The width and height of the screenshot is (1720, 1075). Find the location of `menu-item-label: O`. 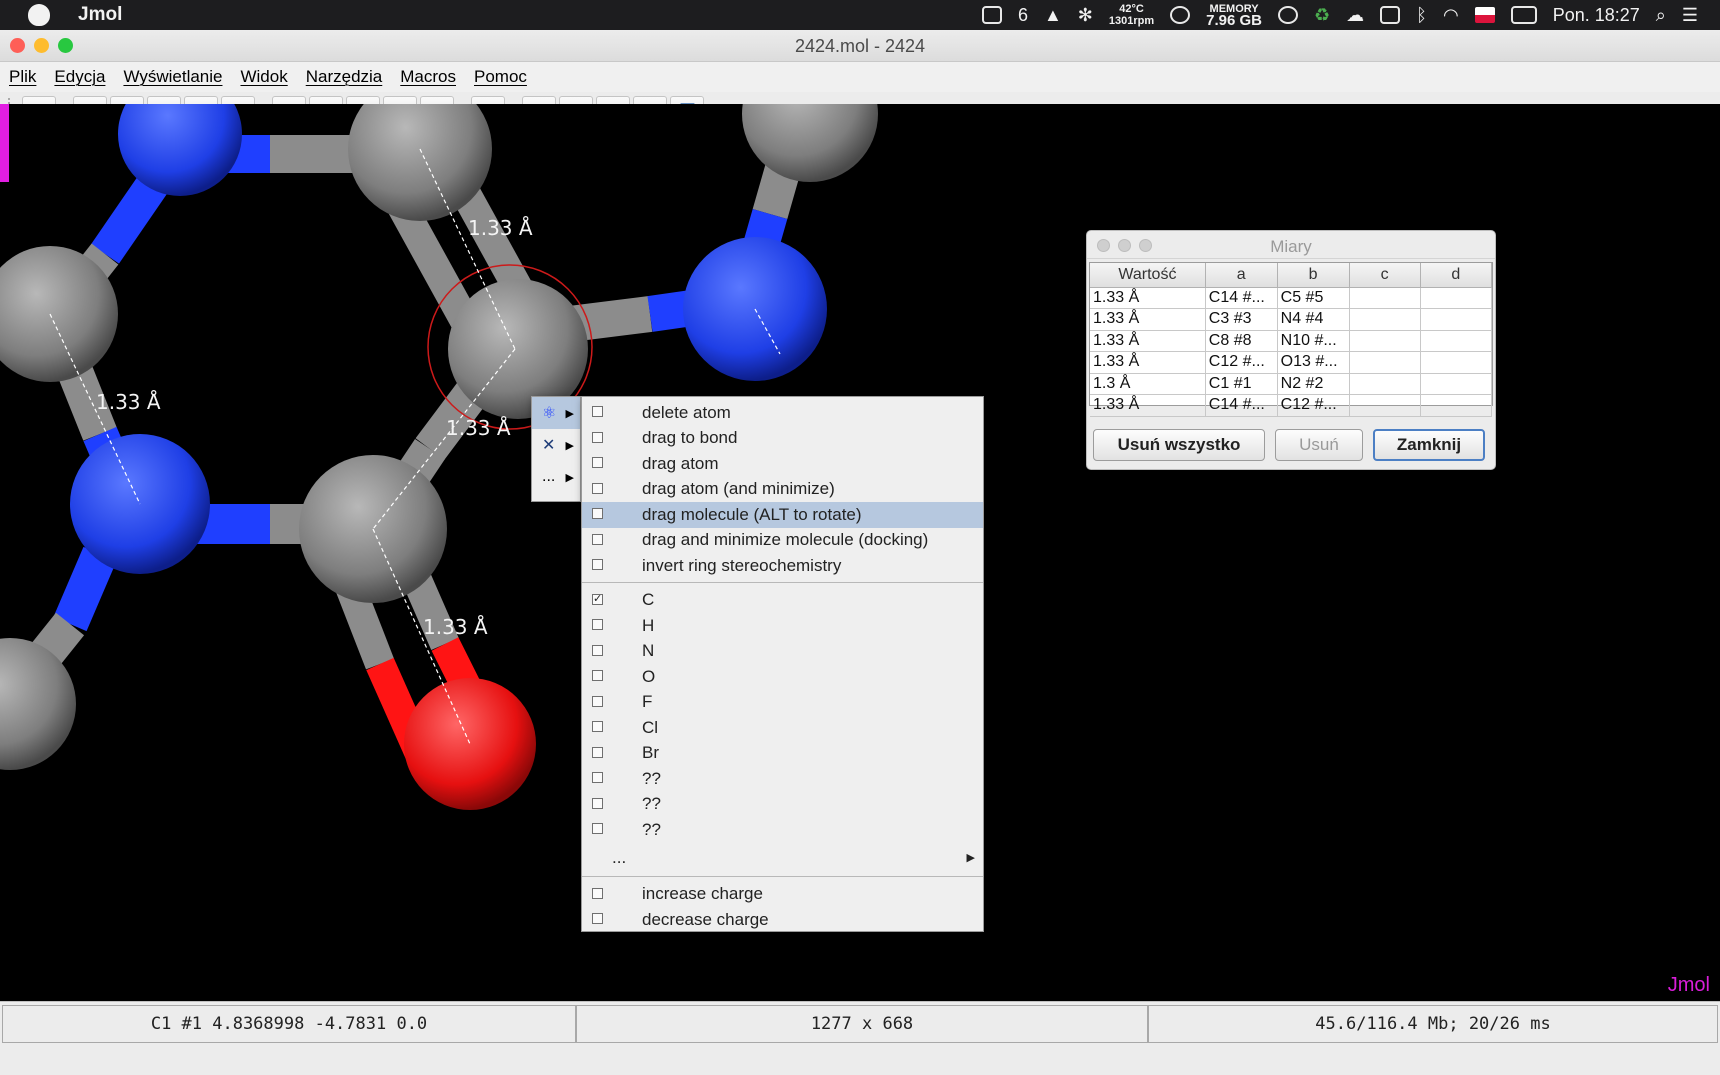

menu-item-label: O is located at coordinates (649, 676).